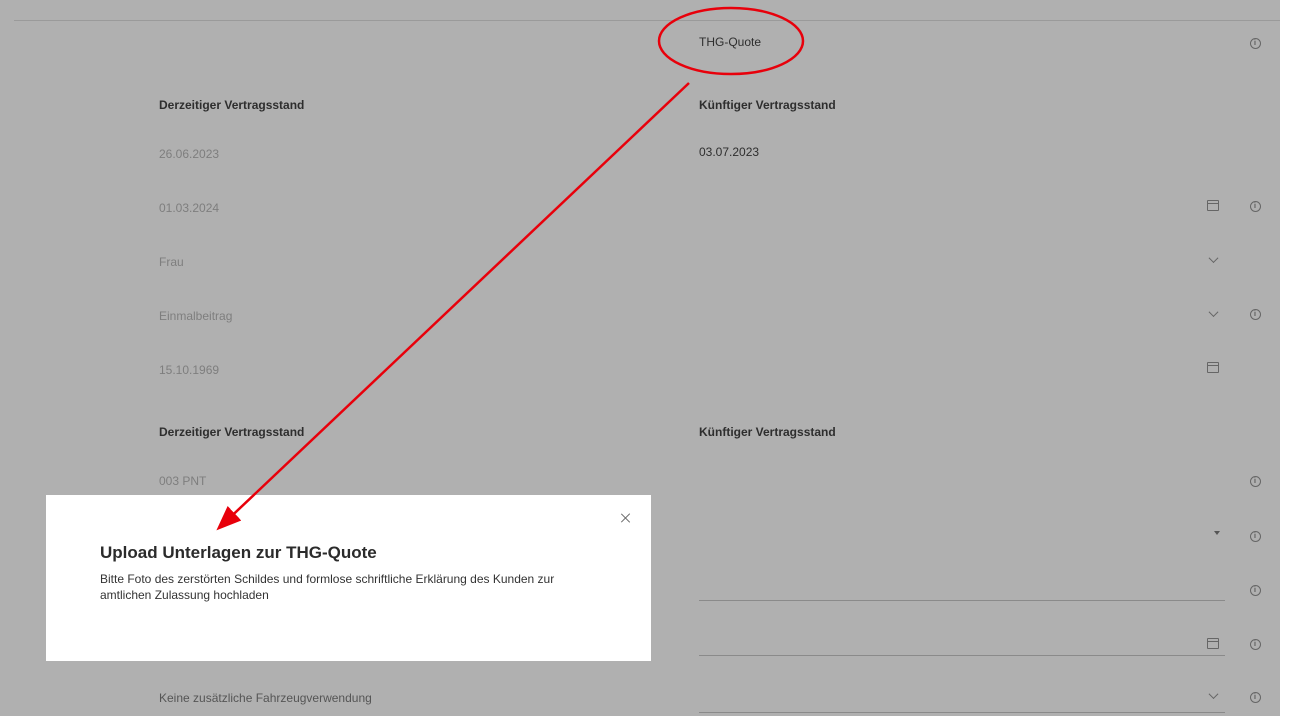  What do you see at coordinates (265, 698) in the screenshot?
I see `vehicle-use-value: Keine zusätzliche Fahrzeugverwendung` at bounding box center [265, 698].